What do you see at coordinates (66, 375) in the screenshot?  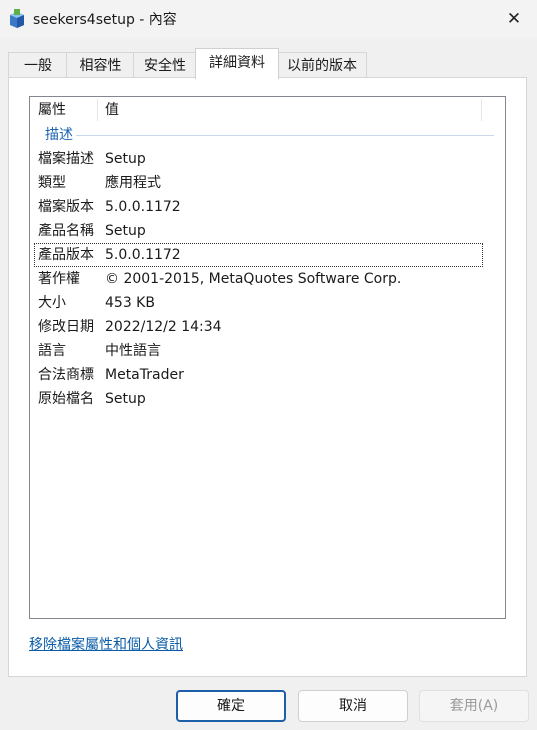 I see `property-name: 合法商標` at bounding box center [66, 375].